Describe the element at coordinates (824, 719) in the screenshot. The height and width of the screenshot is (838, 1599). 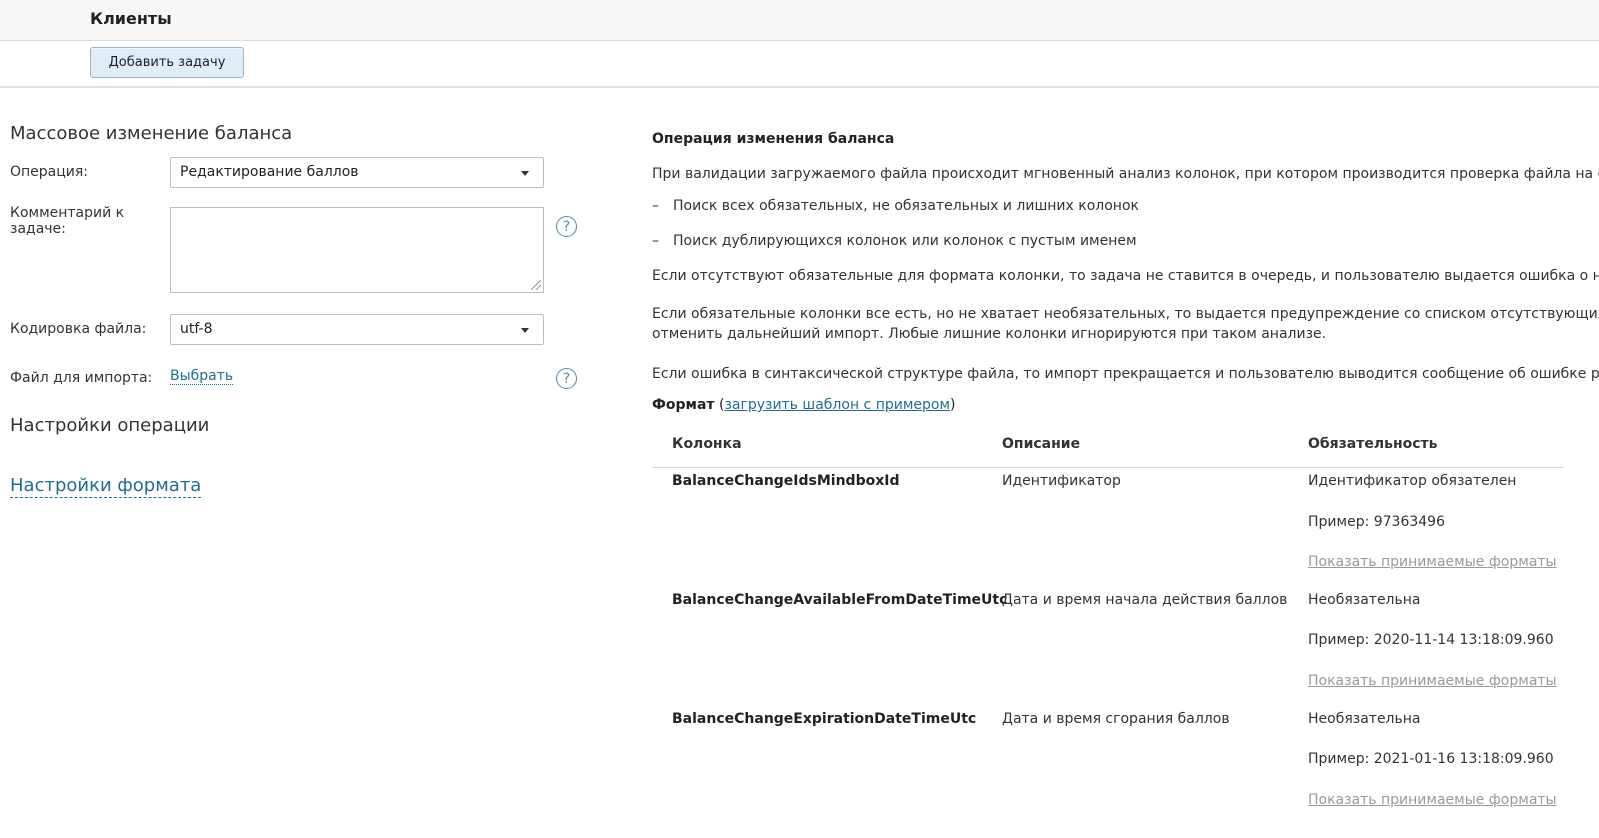
I see `table-row-column-name: BalanceChangeExpirationDateTimeUtc` at that location.